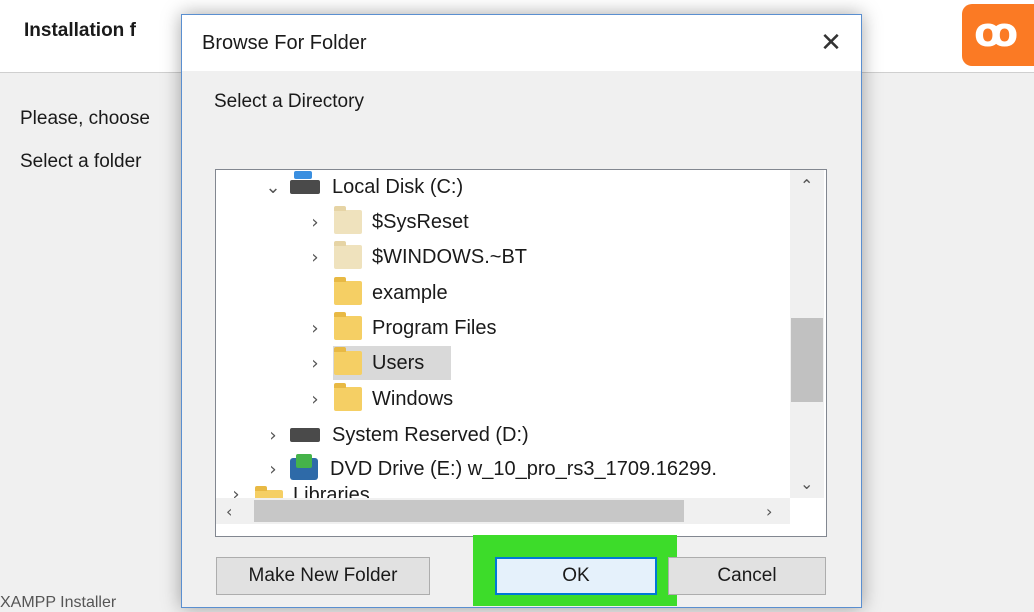 The height and width of the screenshot is (612, 1034). I want to click on tree-item-label: Local Disk (C:), so click(398, 186).